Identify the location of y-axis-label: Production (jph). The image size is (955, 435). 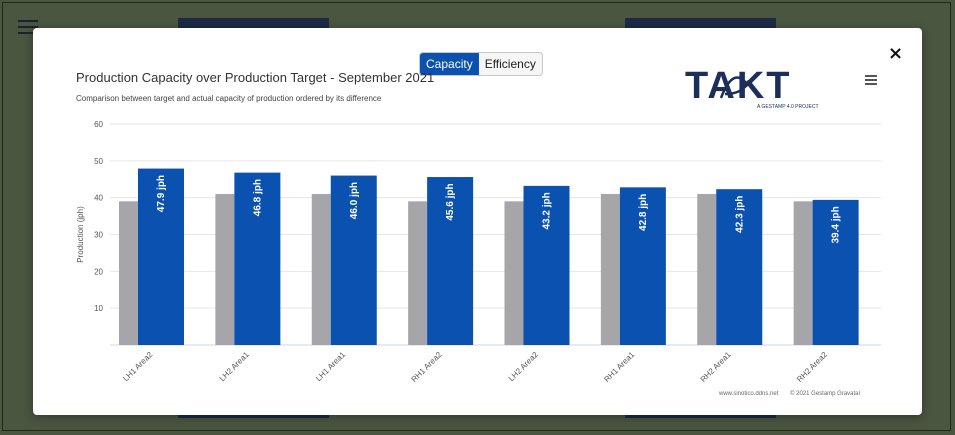
(80, 234).